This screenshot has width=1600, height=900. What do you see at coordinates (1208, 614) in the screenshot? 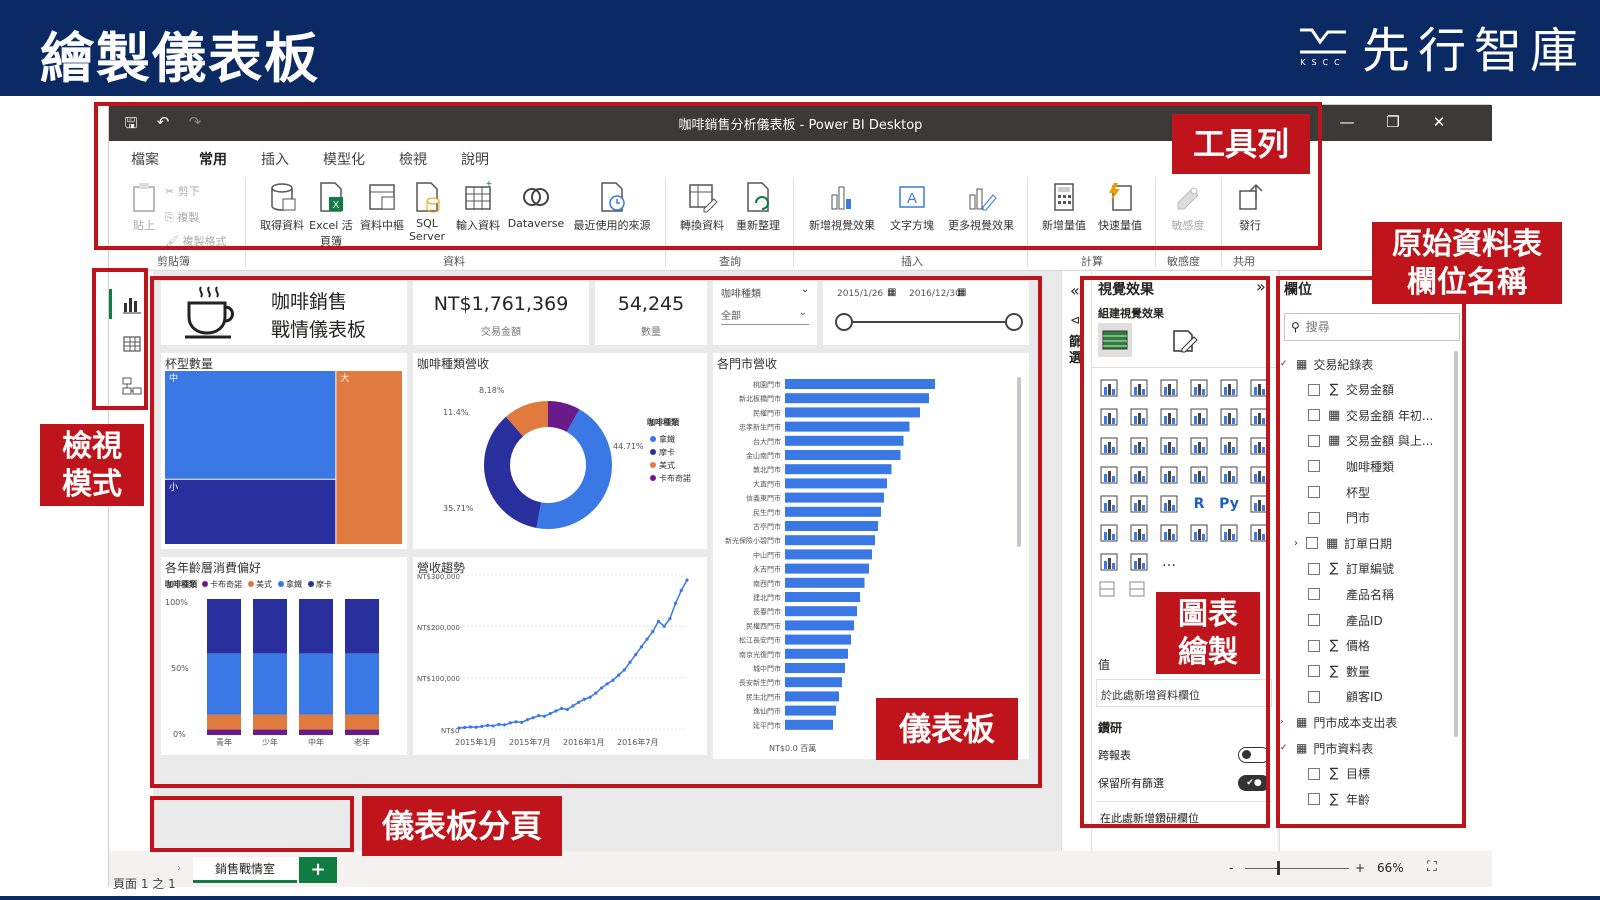
I see `chart-draw-annotation-line1: 圖表` at bounding box center [1208, 614].